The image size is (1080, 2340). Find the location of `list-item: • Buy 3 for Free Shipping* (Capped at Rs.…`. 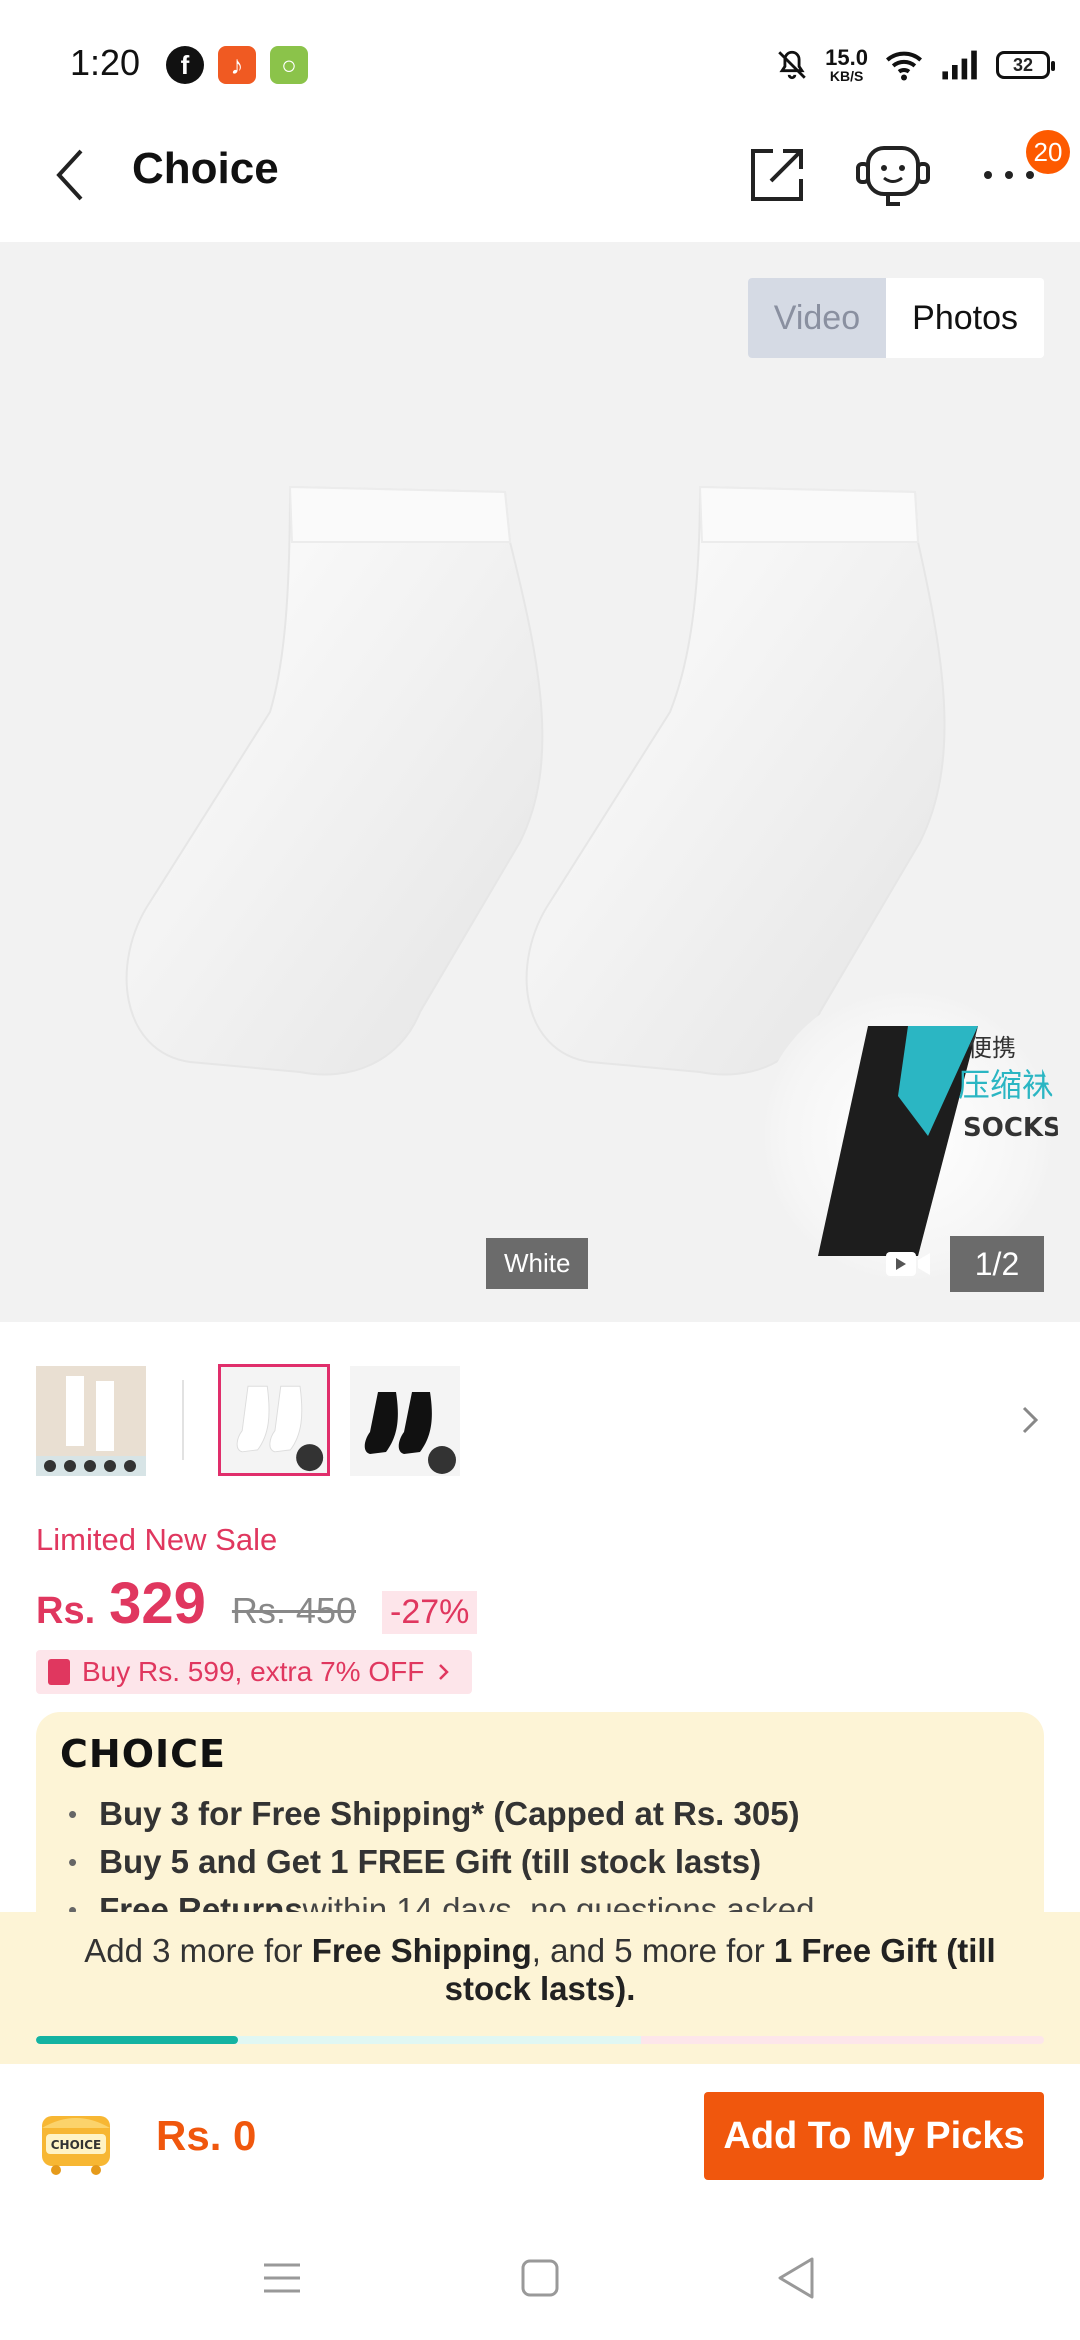

list-item: • Buy 3 for Free Shipping* (Capped at Rs.… is located at coordinates (434, 1813).